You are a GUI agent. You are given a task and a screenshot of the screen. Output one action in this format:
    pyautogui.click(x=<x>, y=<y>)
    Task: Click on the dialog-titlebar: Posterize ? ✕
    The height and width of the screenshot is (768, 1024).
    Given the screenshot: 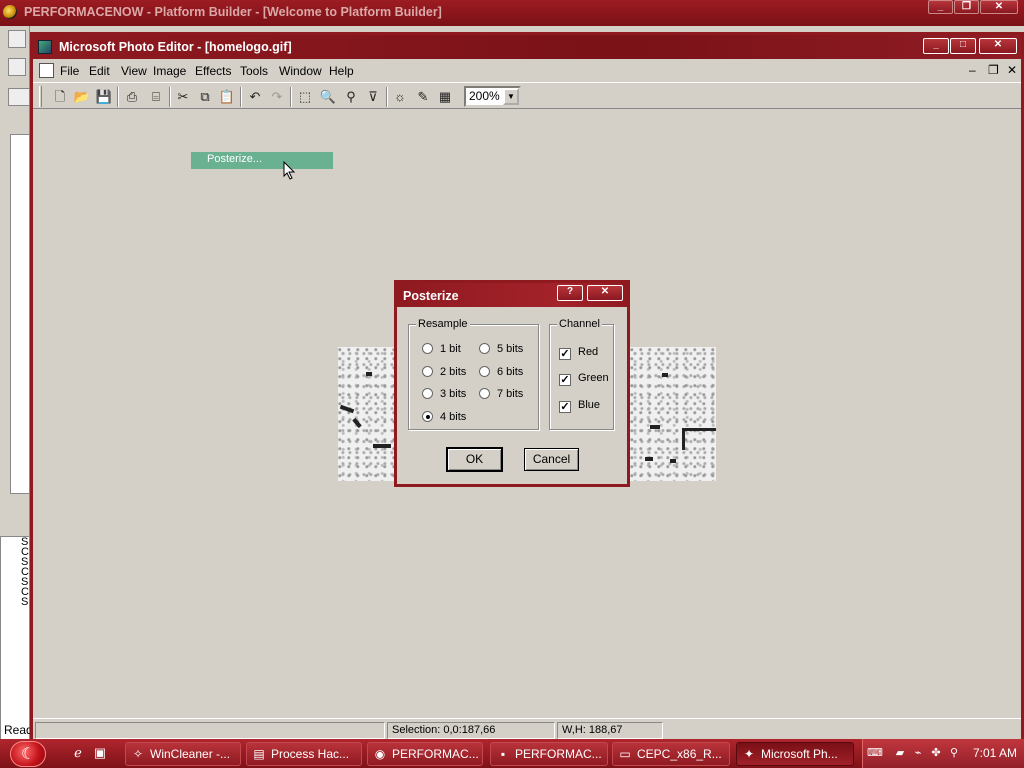 What is the action you would take?
    pyautogui.click(x=512, y=295)
    